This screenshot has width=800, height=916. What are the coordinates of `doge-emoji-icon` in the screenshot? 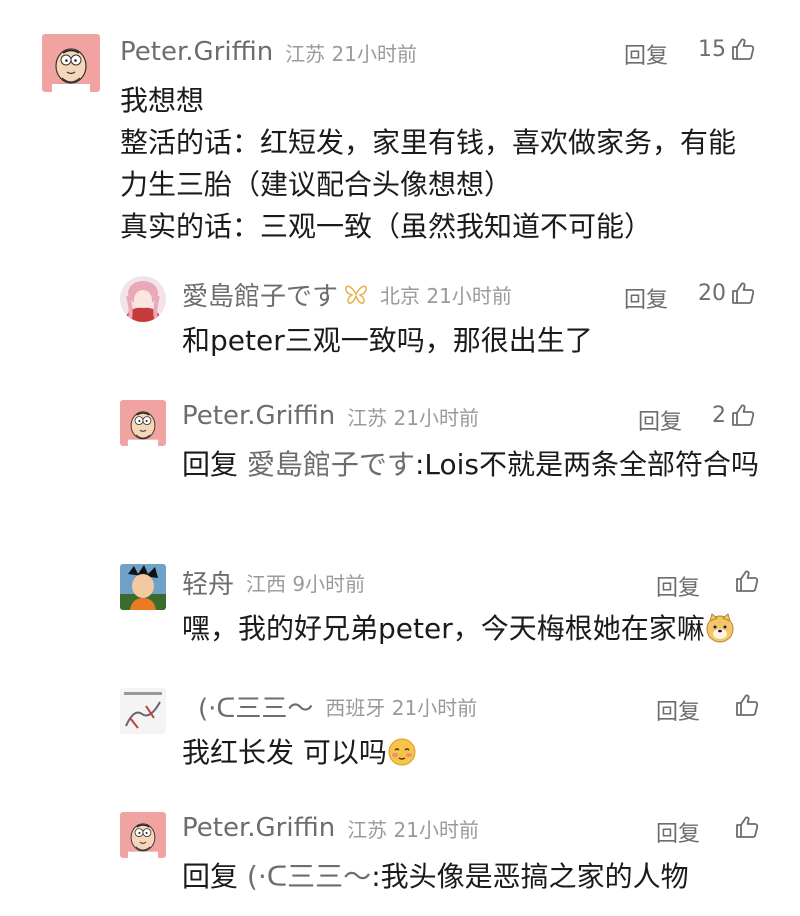 It's located at (720, 628).